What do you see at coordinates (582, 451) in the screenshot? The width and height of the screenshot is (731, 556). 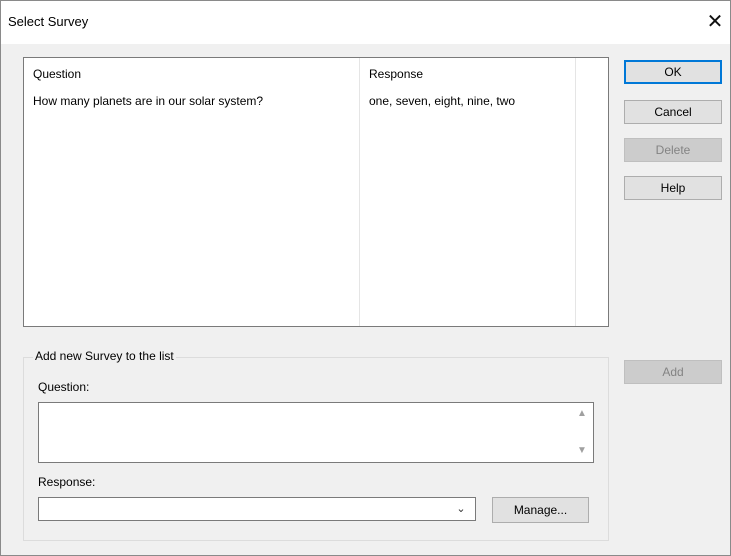 I see `scroll-down-icon: ▼` at bounding box center [582, 451].